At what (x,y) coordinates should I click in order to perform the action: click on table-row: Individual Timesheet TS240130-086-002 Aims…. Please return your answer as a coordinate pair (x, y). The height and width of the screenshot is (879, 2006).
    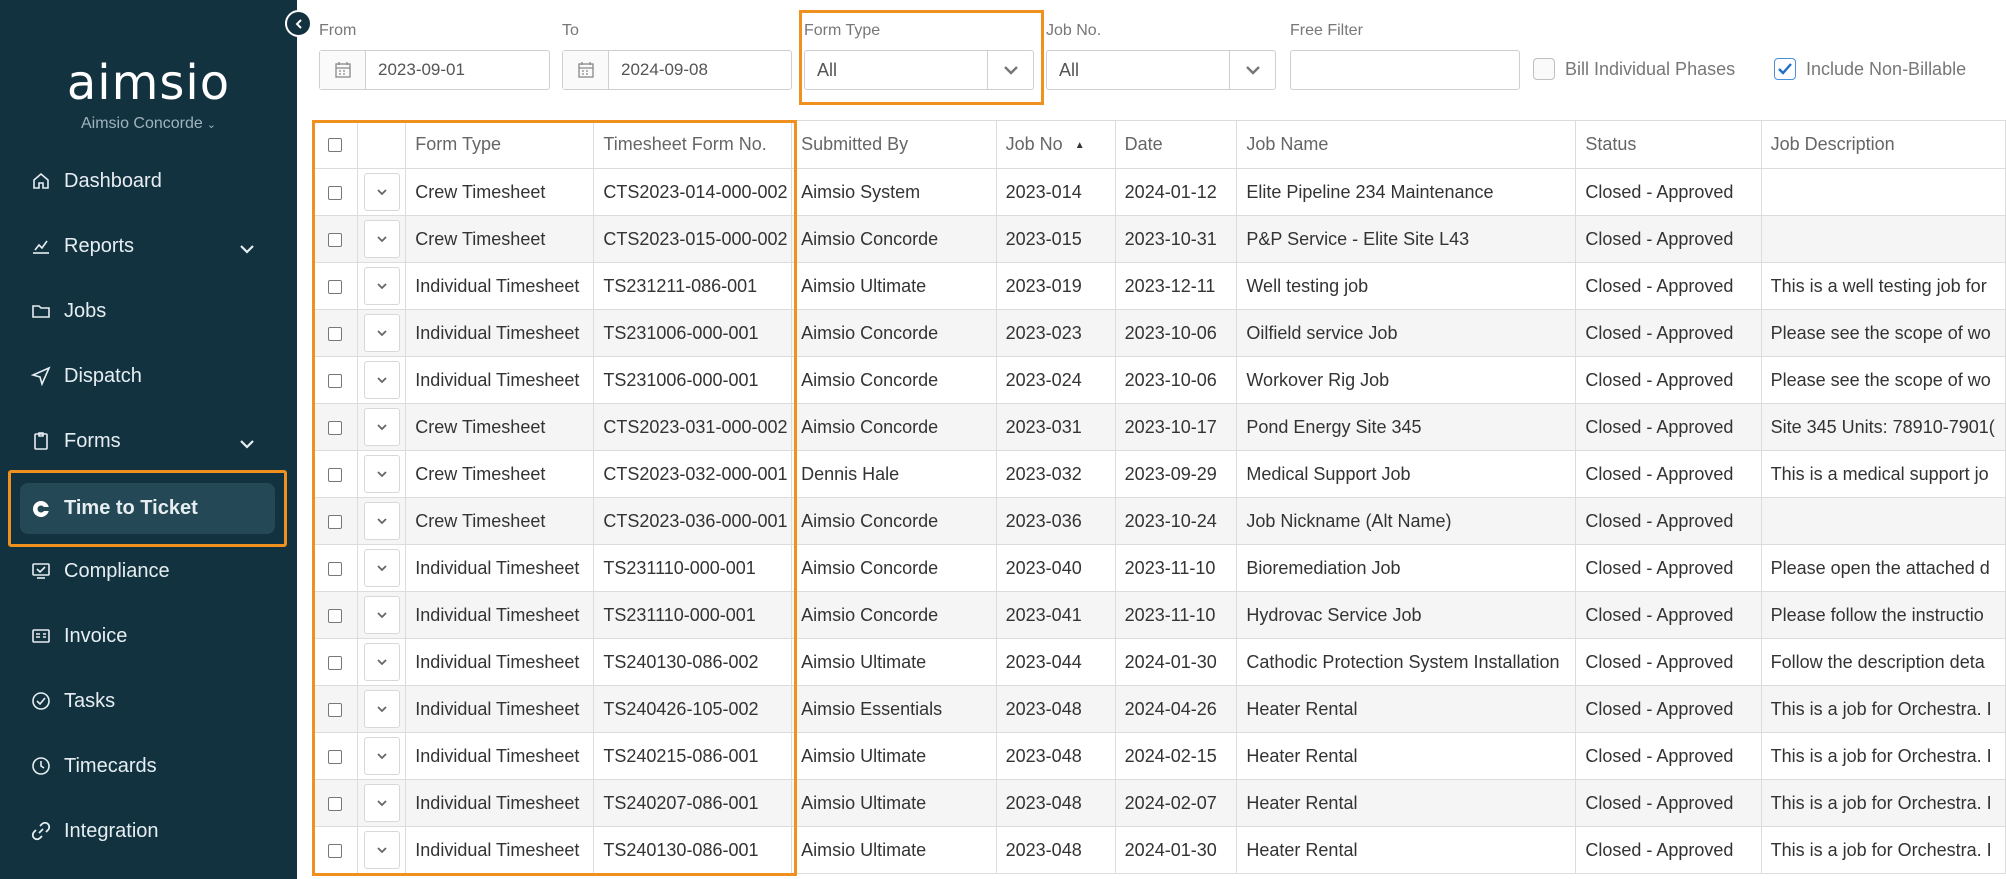
    Looking at the image, I should click on (1158, 662).